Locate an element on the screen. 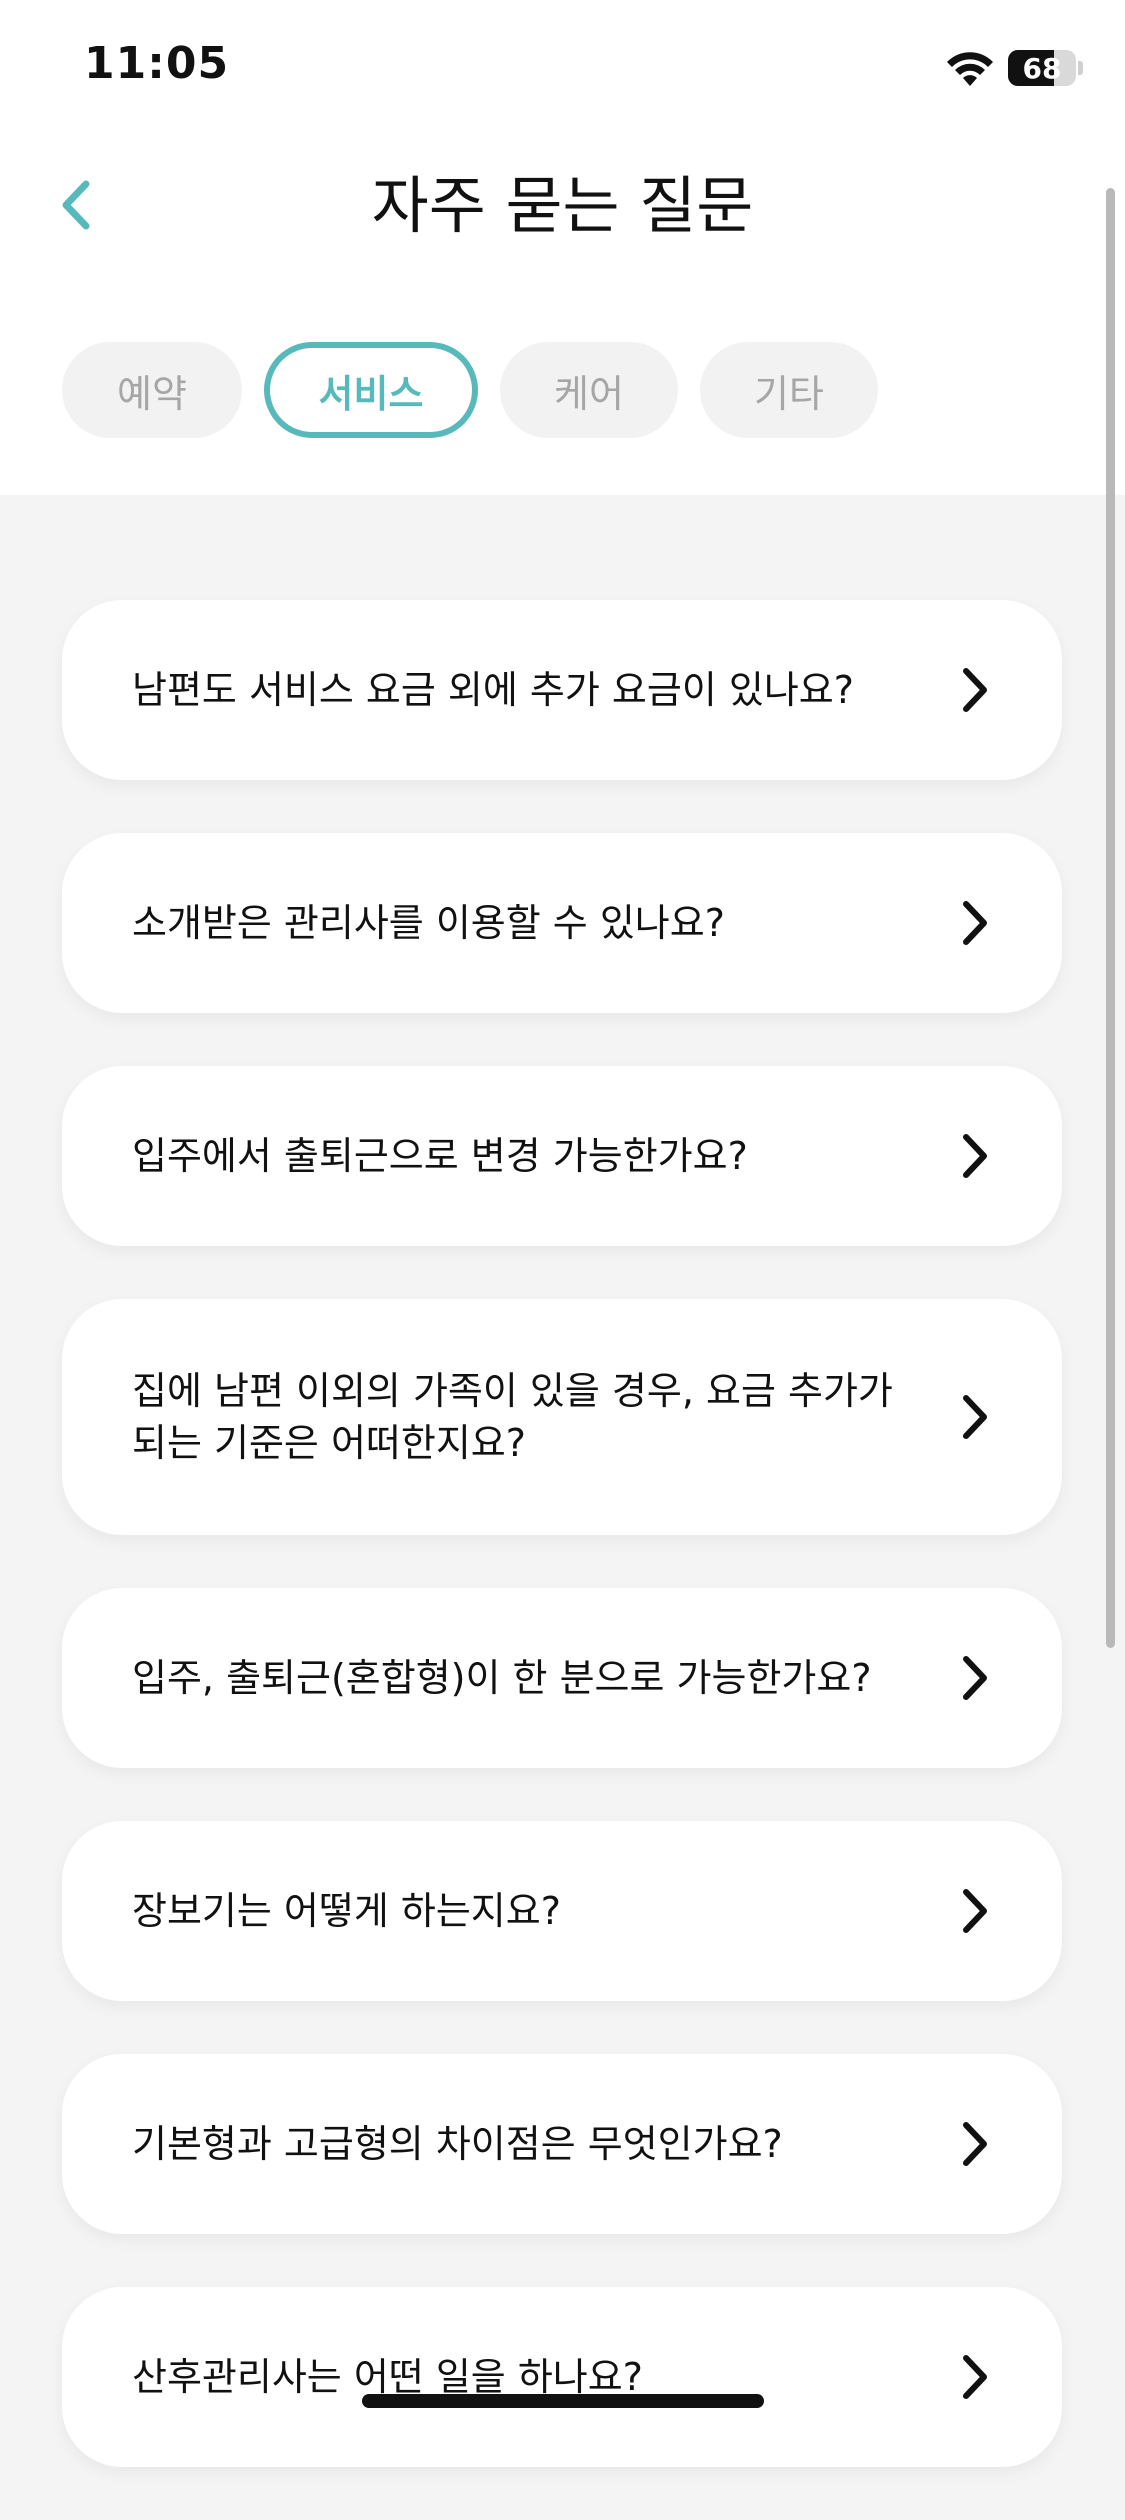  faq-question: 소개받은 관리사를 이용할 수 있나요? is located at coordinates (428, 923).